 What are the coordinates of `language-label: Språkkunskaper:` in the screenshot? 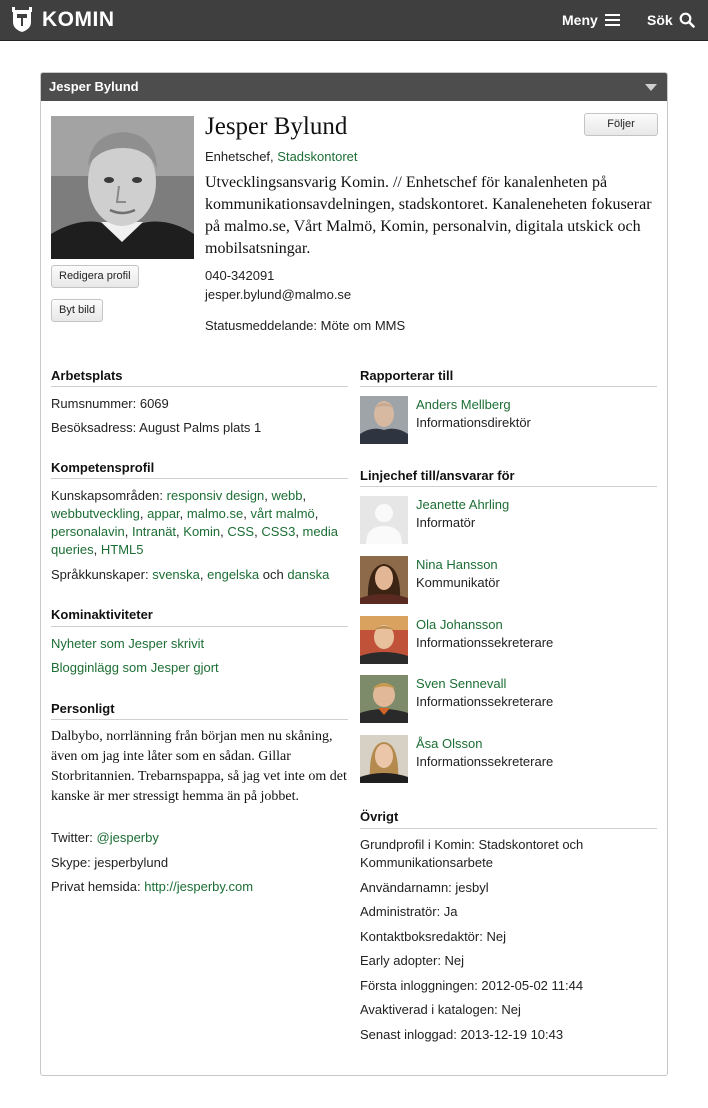 It's located at (100, 574).